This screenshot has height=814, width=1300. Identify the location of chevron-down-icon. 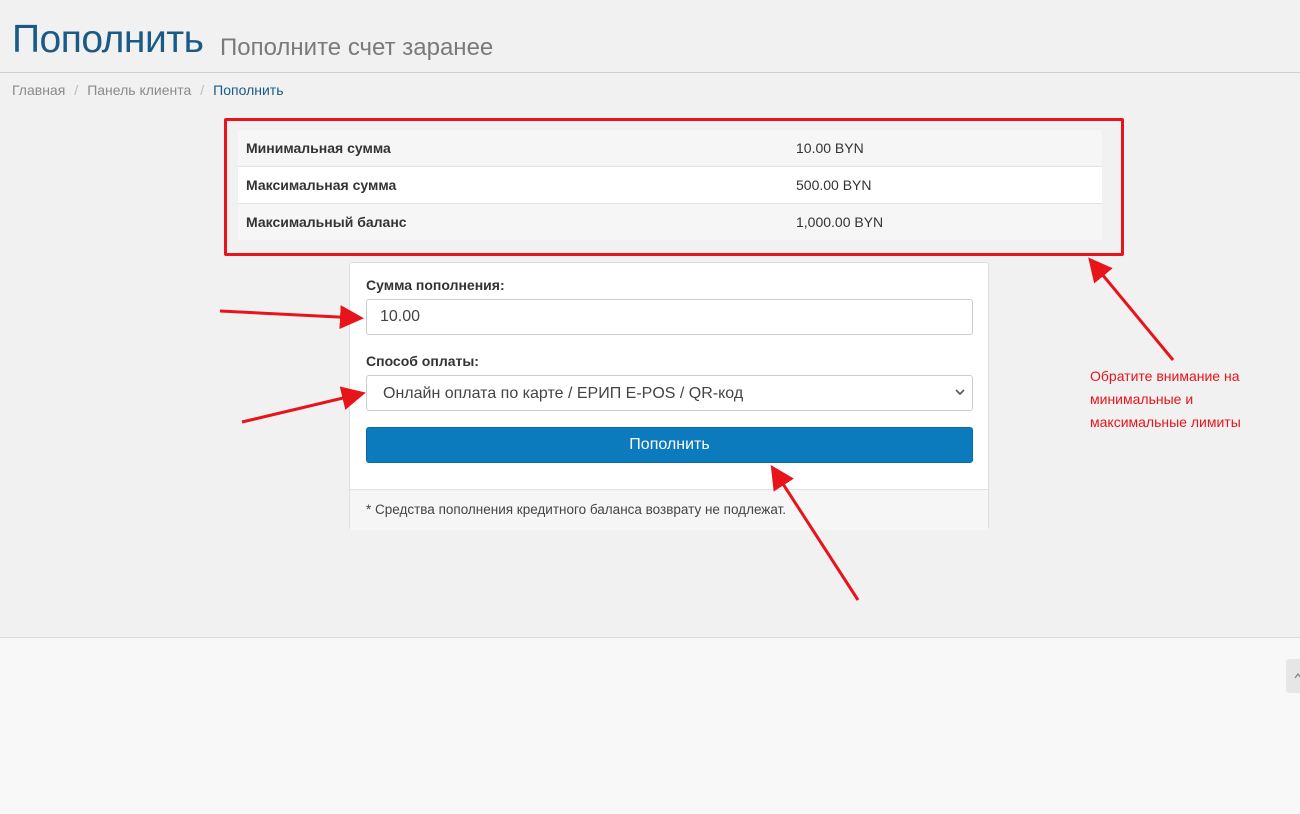
(960, 392).